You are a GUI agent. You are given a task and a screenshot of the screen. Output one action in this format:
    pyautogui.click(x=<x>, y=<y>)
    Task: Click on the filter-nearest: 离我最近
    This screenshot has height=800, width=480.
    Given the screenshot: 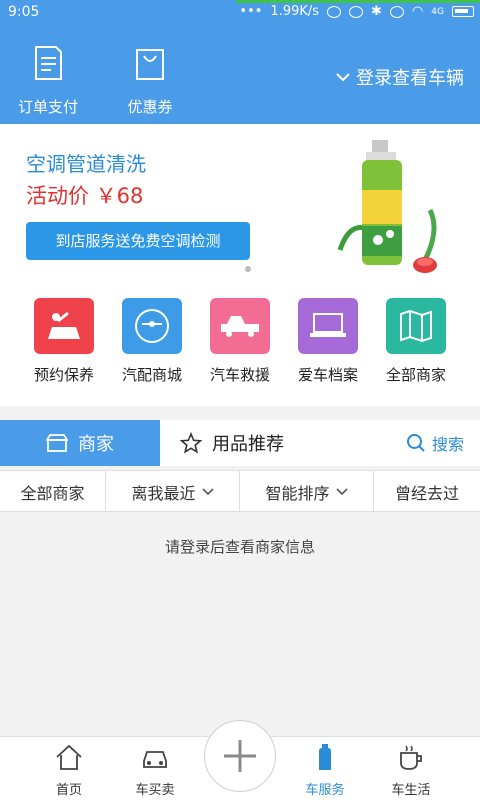 What is the action you would take?
    pyautogui.click(x=173, y=491)
    